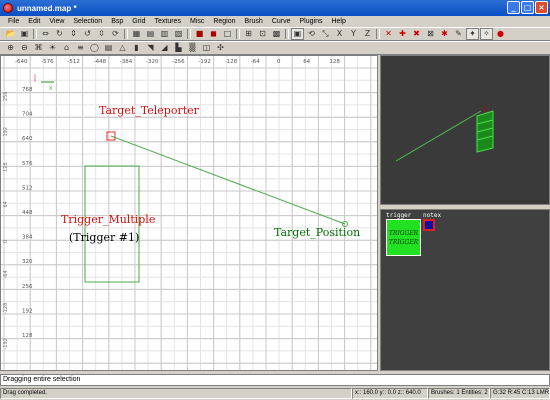  Describe the element at coordinates (150, 48) in the screenshot. I see `bevel-icon: ◥` at that location.